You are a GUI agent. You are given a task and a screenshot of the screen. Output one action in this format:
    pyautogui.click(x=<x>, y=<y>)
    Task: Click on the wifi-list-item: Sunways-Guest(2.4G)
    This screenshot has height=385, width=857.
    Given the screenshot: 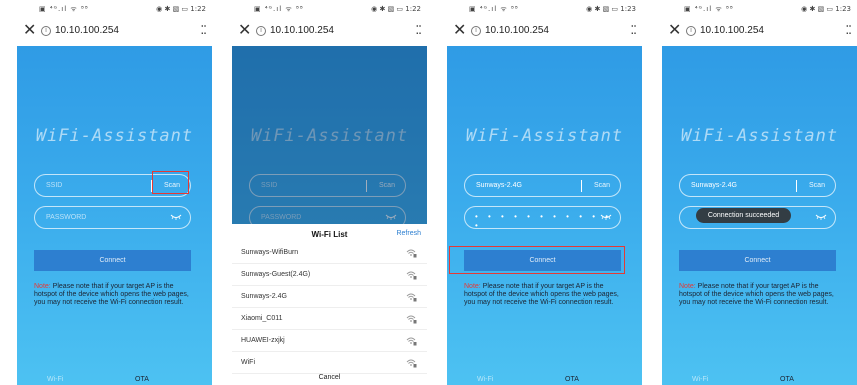 What is the action you would take?
    pyautogui.click(x=329, y=275)
    